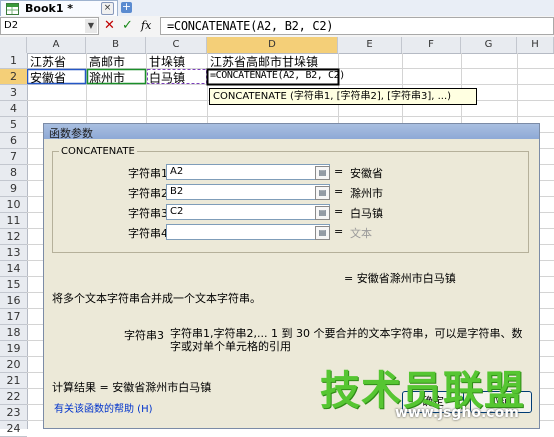 The height and width of the screenshot is (437, 554). What do you see at coordinates (109, 25) in the screenshot?
I see `cancel-icon: ✕` at bounding box center [109, 25].